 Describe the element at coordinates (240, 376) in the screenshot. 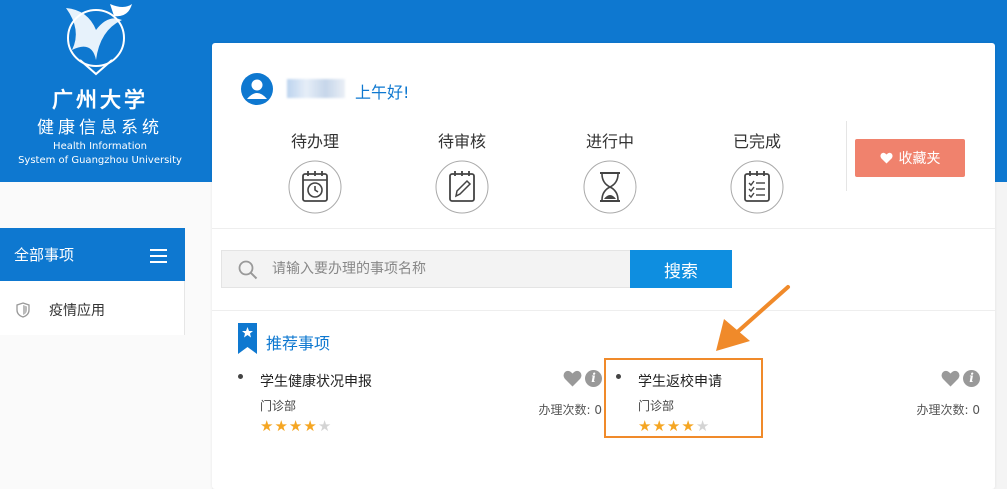

I see `bullet` at that location.